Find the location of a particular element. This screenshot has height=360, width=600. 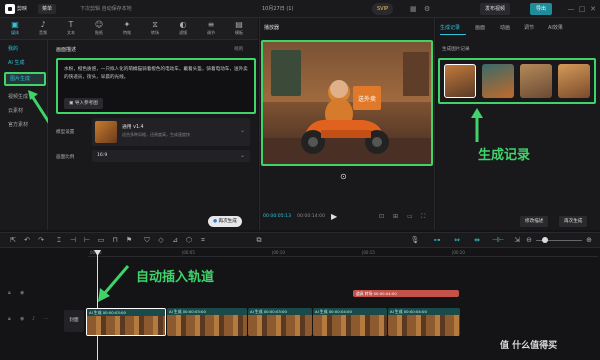

tab-adjust: 调节 is located at coordinates (529, 27).